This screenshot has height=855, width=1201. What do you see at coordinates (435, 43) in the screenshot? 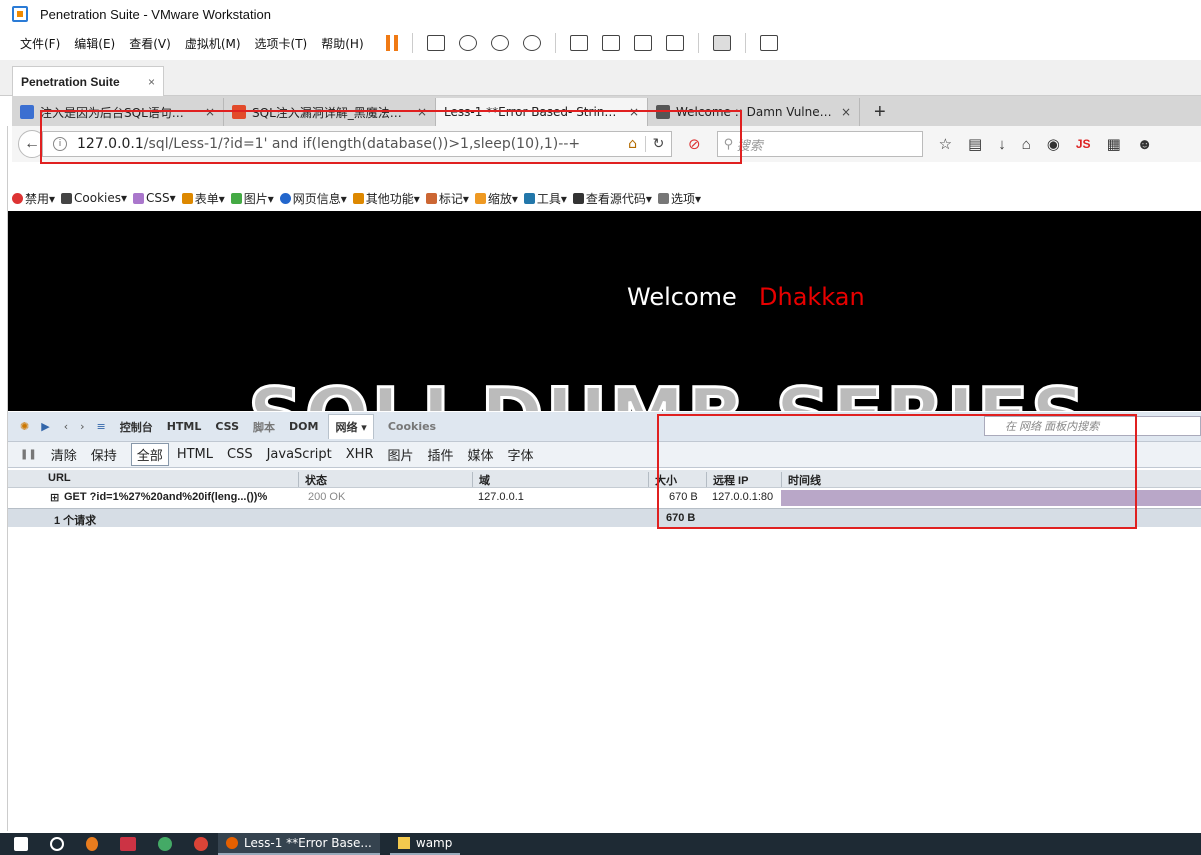
I see `send-keys-icon` at bounding box center [435, 43].